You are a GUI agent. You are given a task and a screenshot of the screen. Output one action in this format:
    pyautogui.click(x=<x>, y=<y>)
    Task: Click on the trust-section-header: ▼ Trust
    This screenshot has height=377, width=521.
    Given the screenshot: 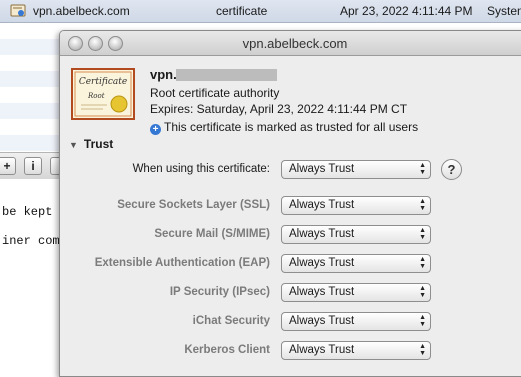 What is the action you would take?
    pyautogui.click(x=91, y=144)
    